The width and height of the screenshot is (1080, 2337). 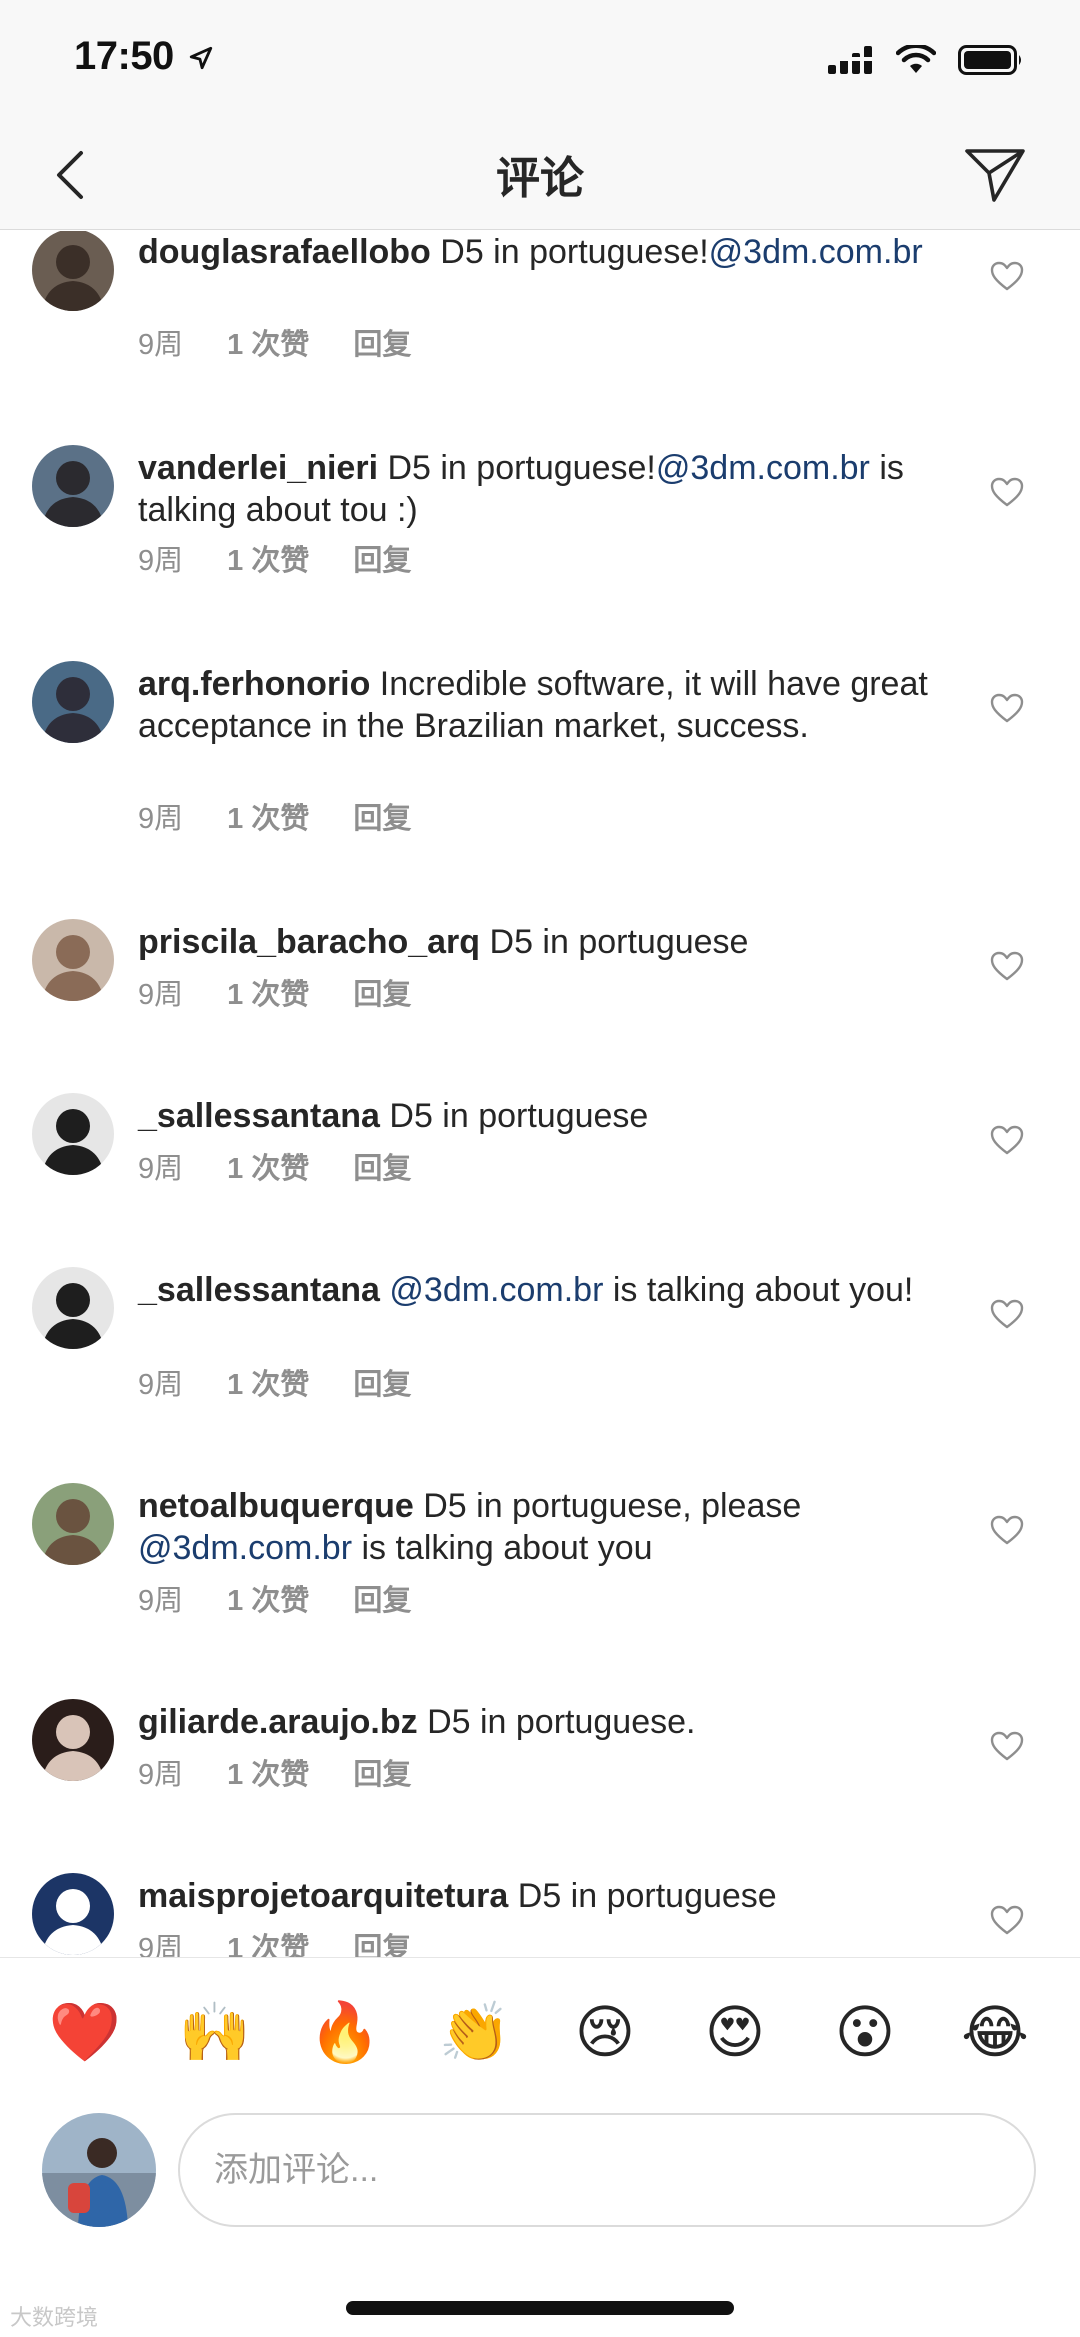 I want to click on comment-text: _sallessantana D5 in portuguese, so click(x=543, y=1116).